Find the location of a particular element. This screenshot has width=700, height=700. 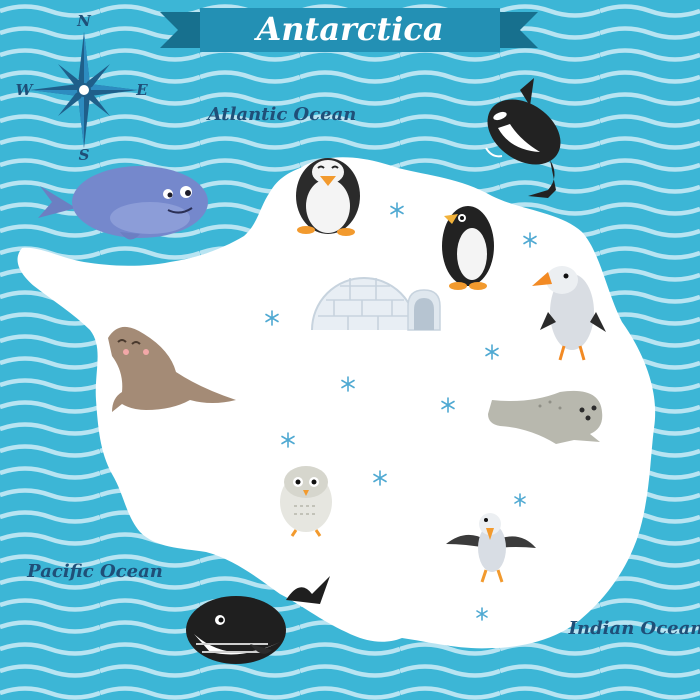

compass-north-label: N is located at coordinates (84, 21).